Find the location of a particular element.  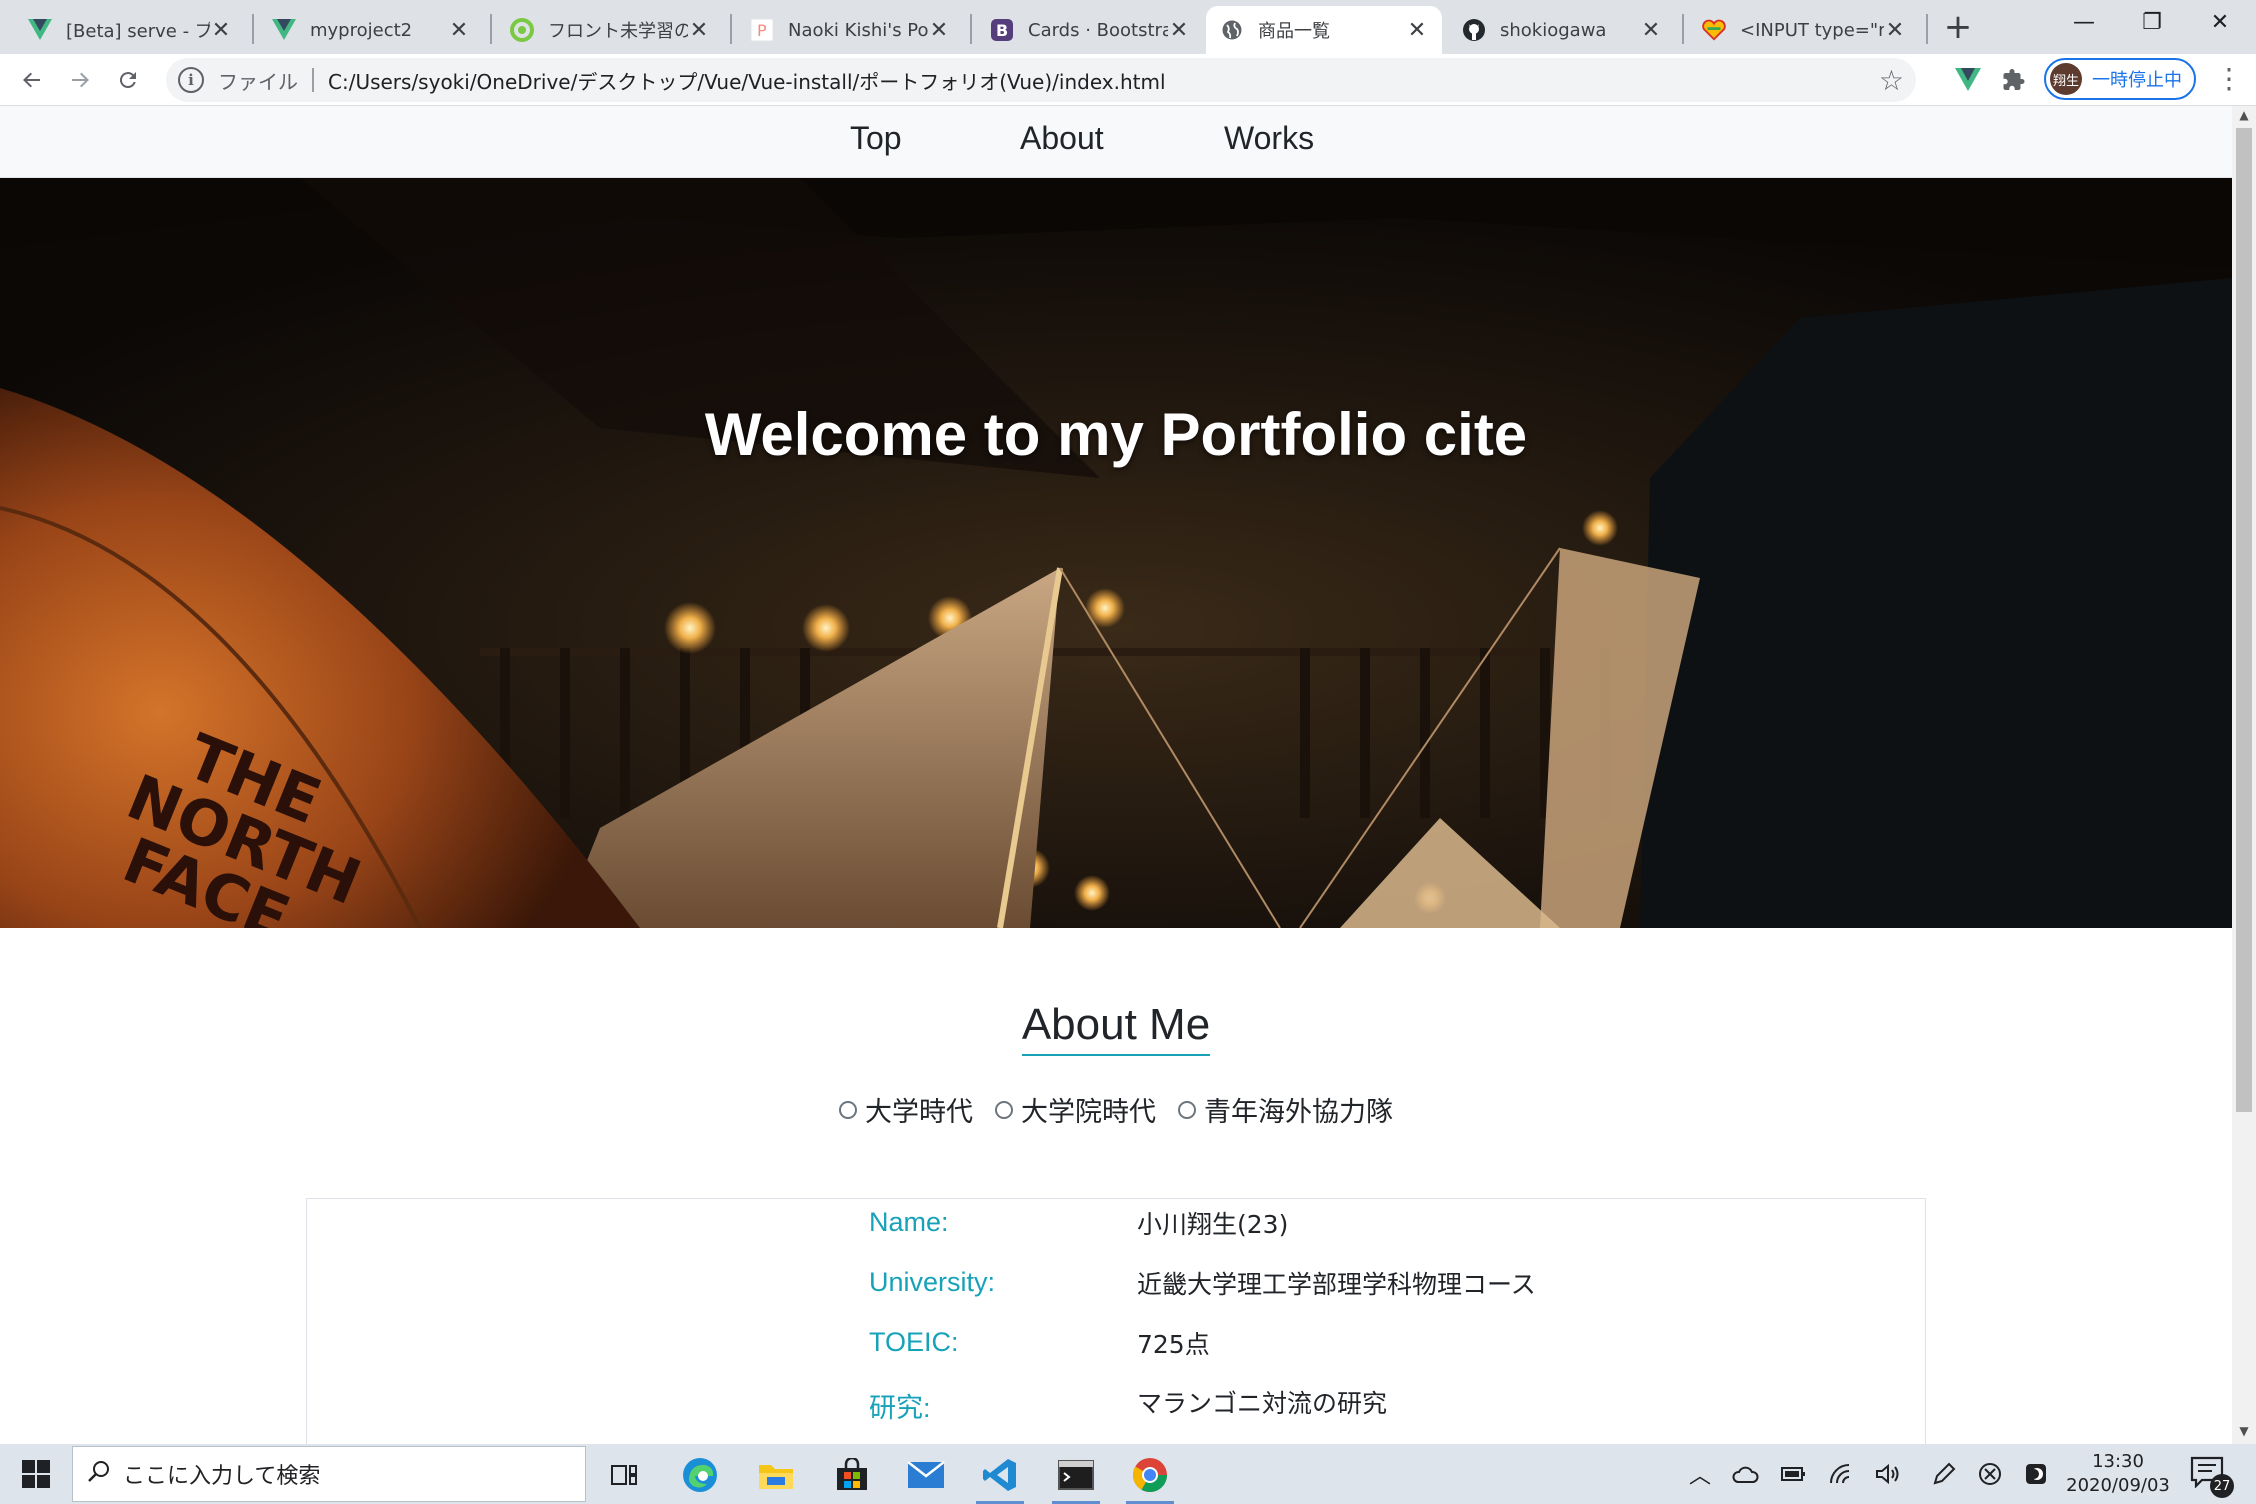

nav-link-top: Top is located at coordinates (876, 138).